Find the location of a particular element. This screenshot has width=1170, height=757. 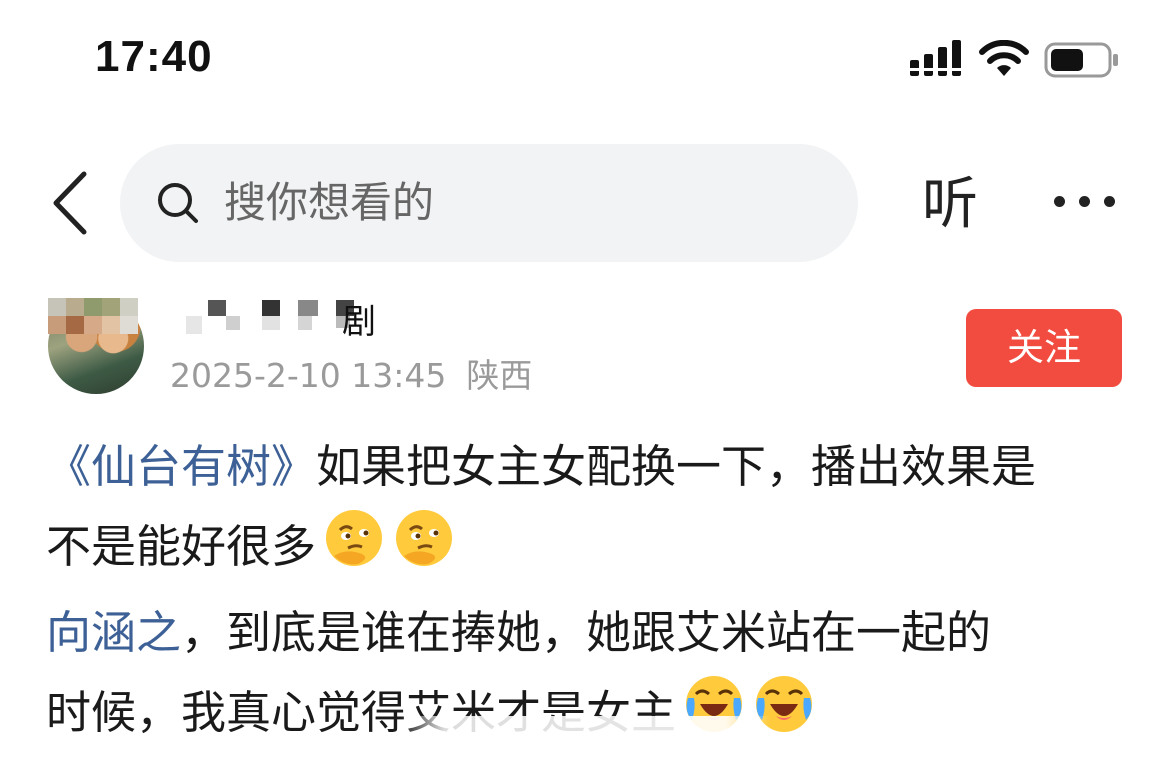

search-placeholder: 搜你想看的 is located at coordinates (329, 202).